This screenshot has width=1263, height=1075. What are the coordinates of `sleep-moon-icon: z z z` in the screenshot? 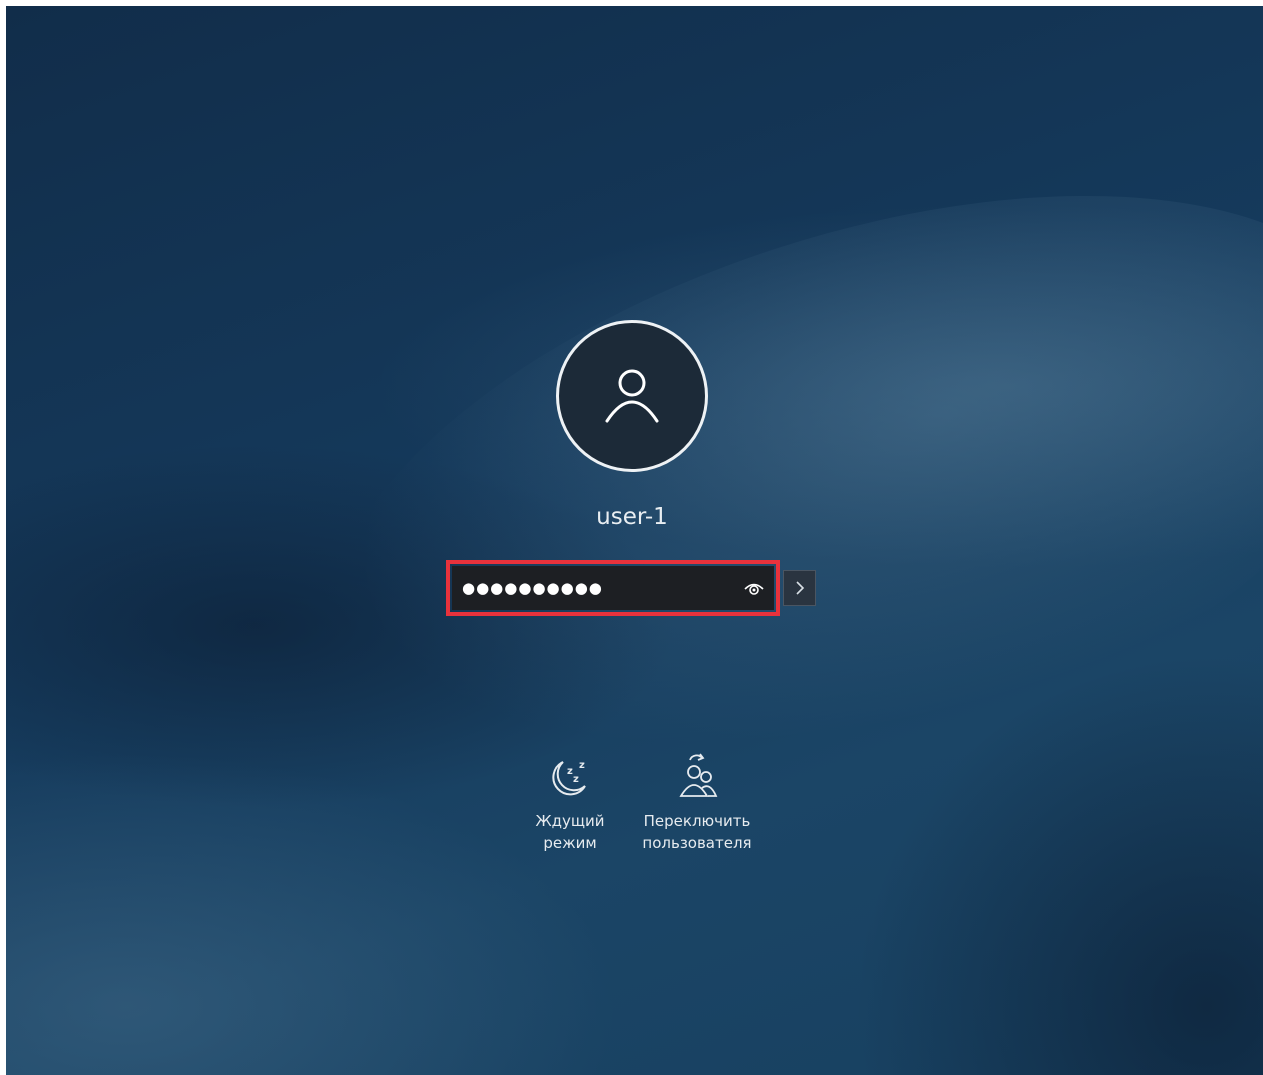 It's located at (569, 778).